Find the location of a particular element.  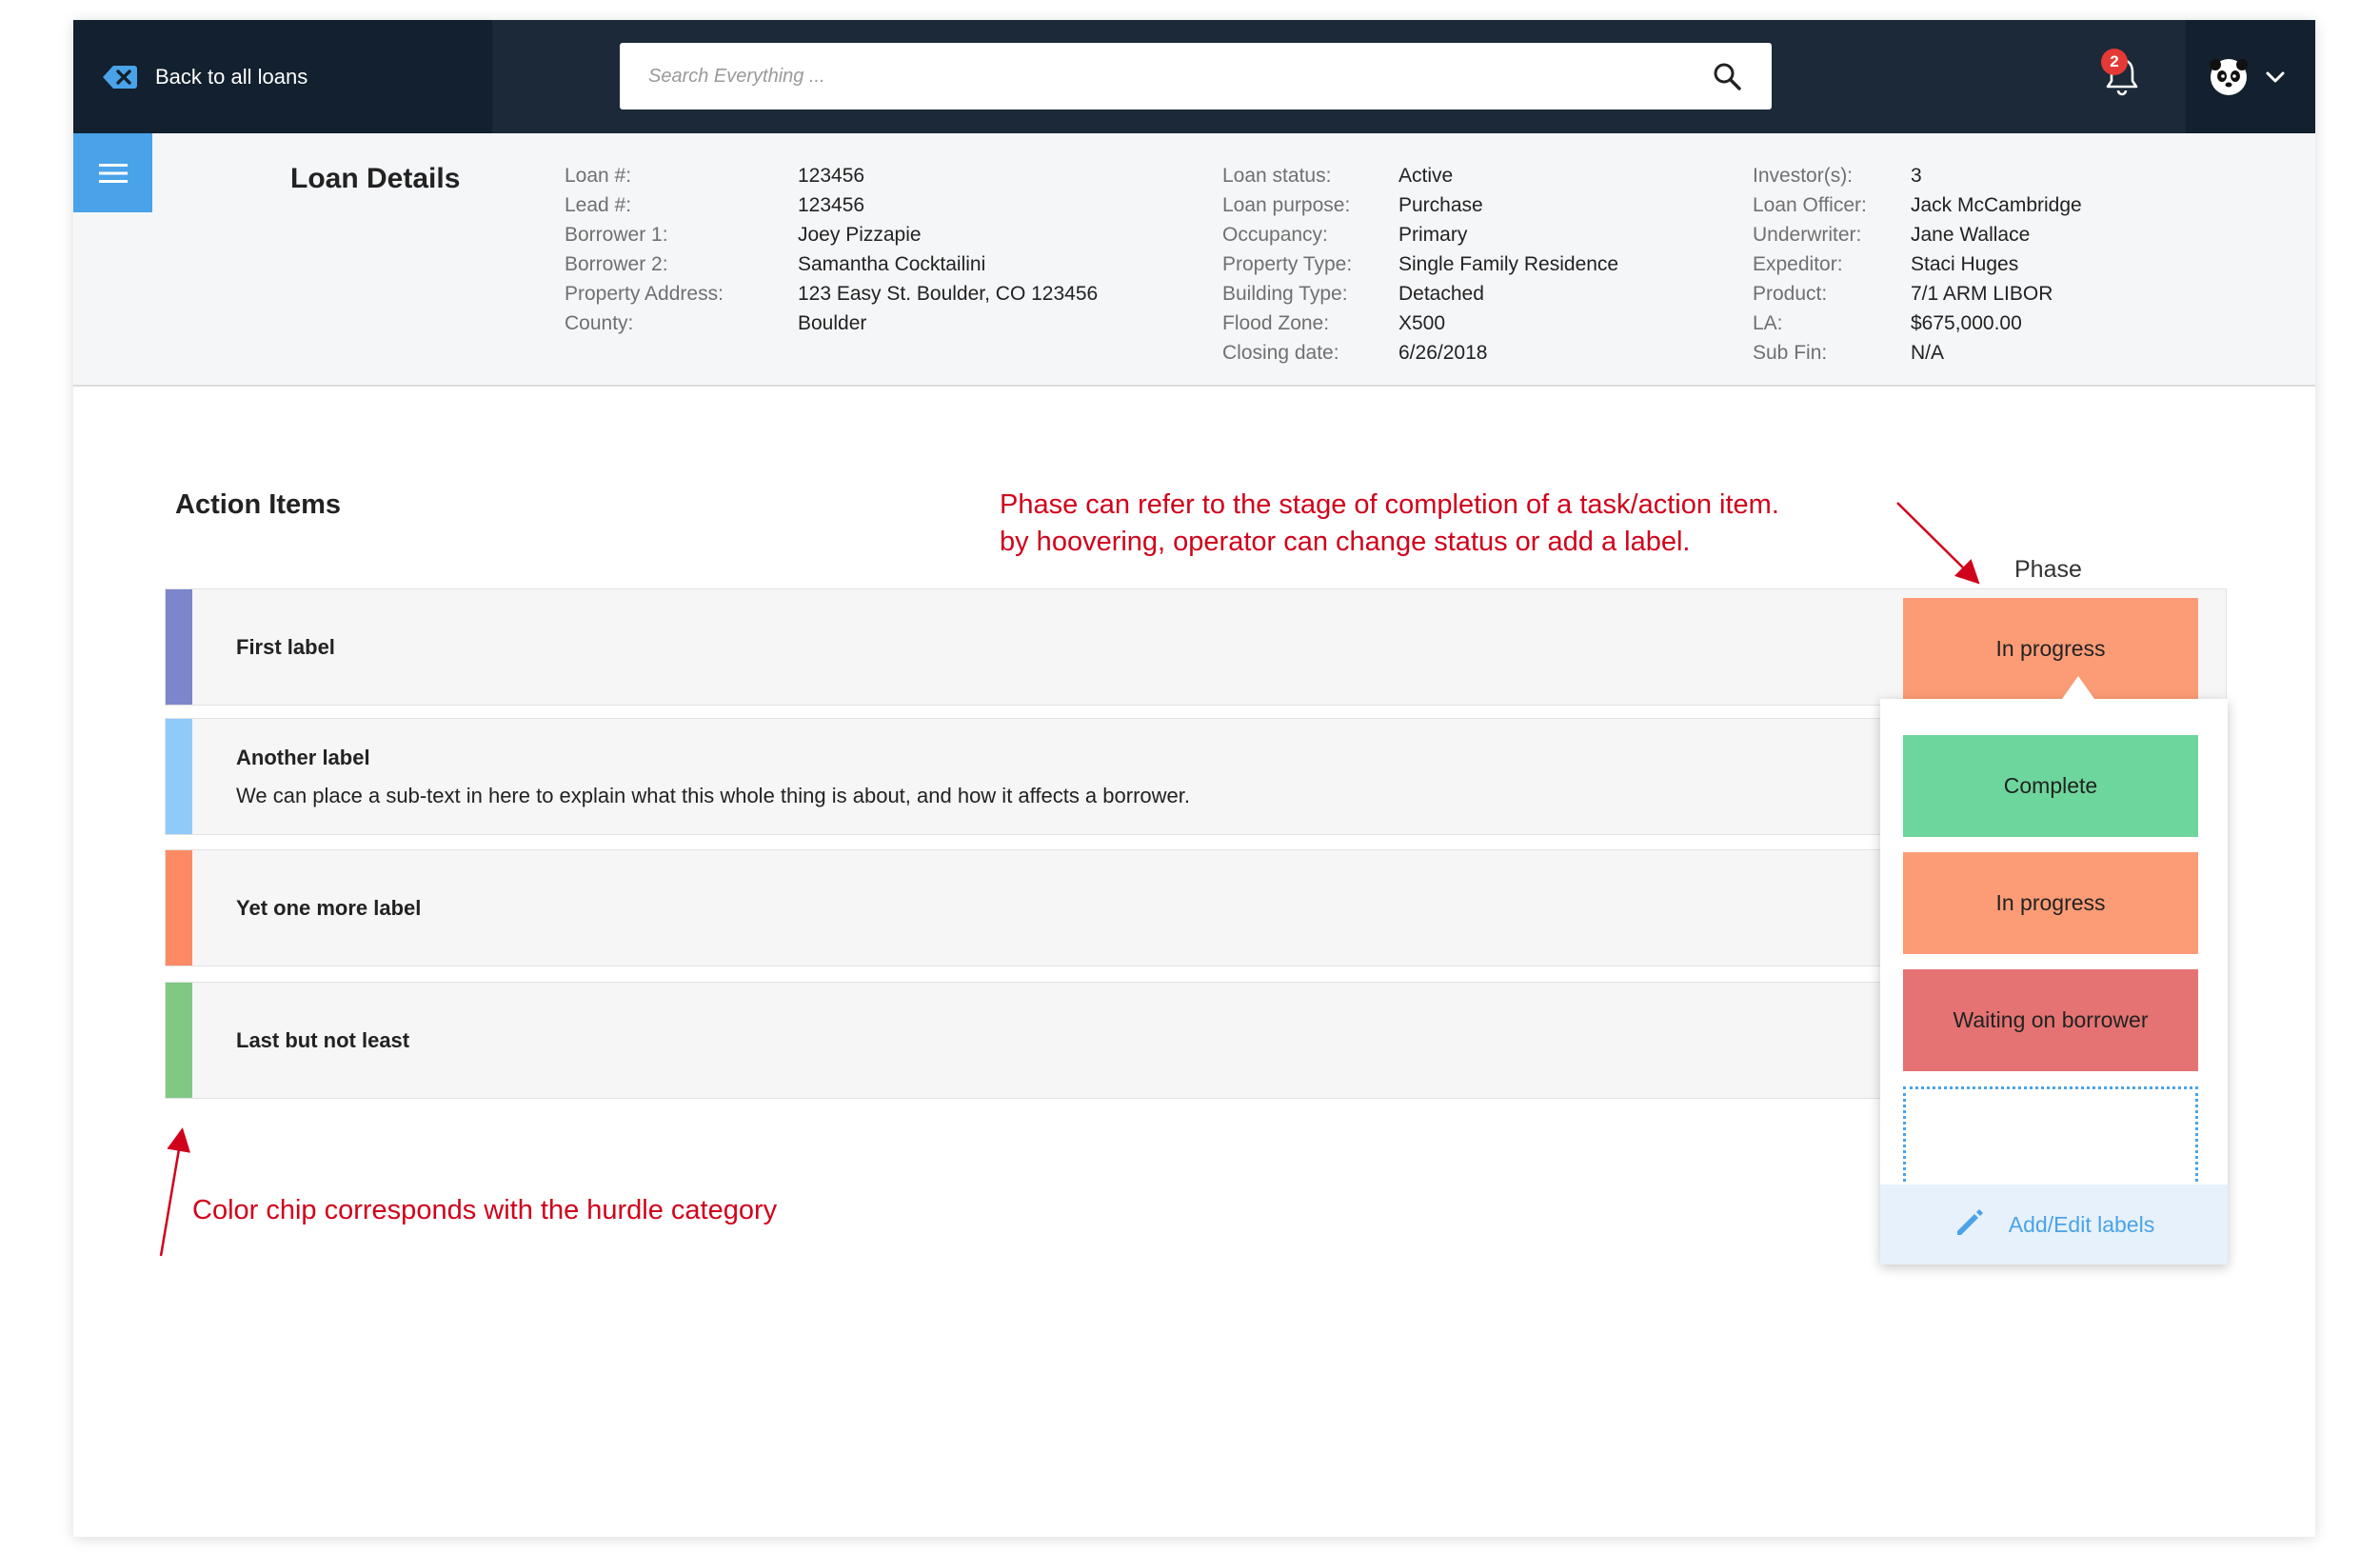

annotation-arrow-phase is located at coordinates (1938, 543).